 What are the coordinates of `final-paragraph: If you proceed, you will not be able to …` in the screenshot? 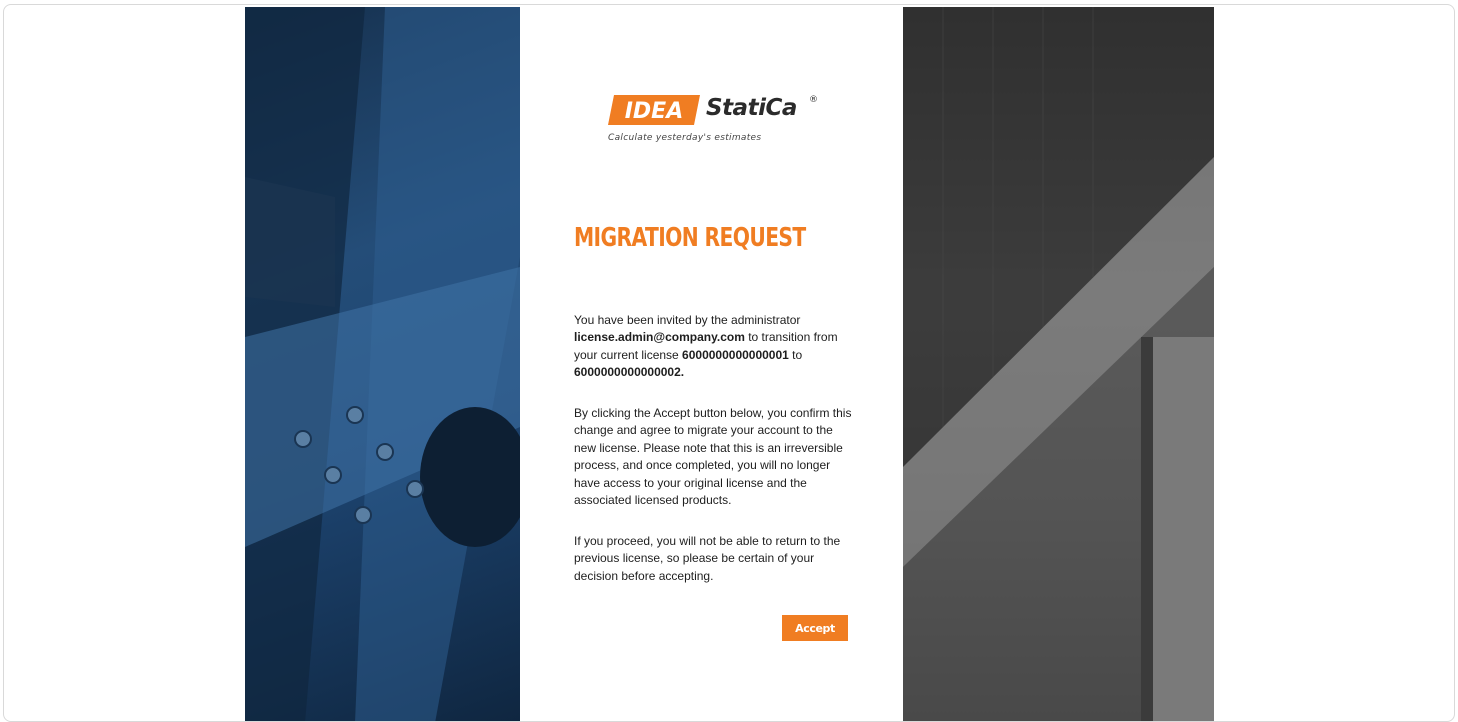 It's located at (707, 558).